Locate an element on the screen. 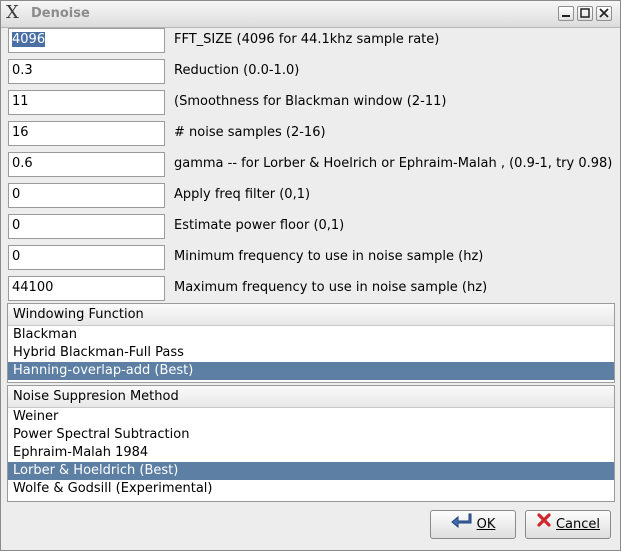 The width and height of the screenshot is (621, 551). fft-size-value: 4096 is located at coordinates (29, 39).